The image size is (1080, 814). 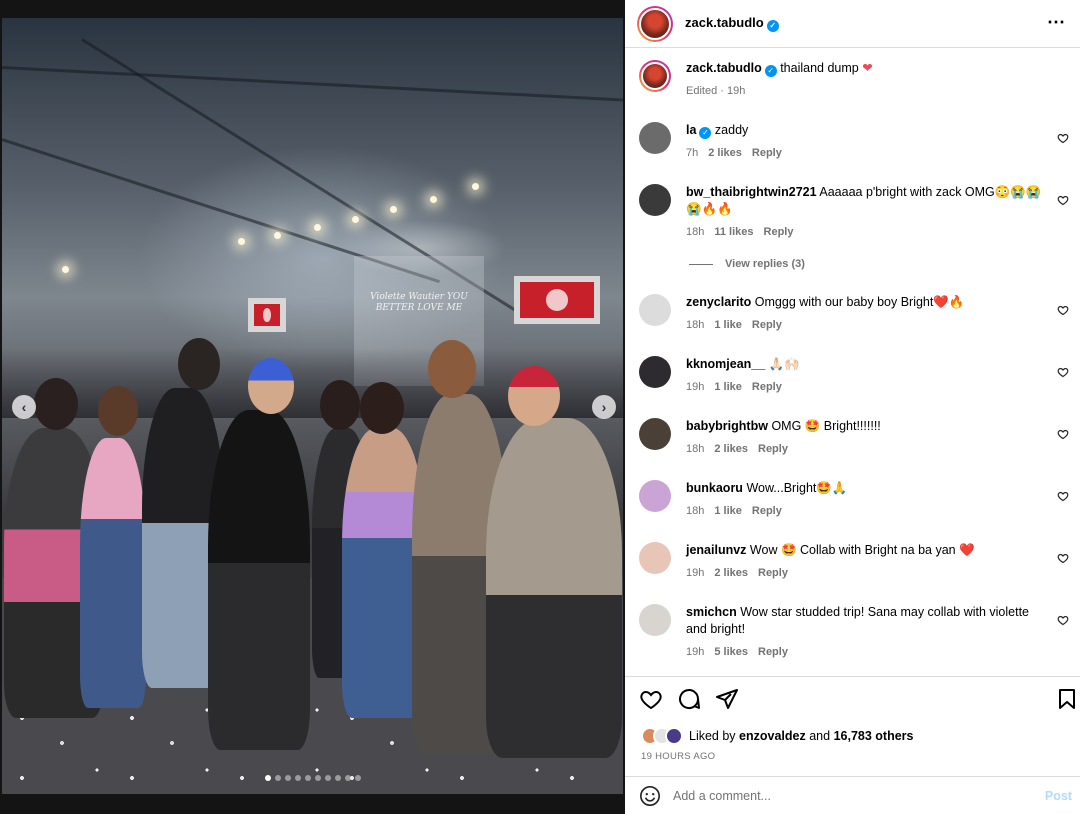 I want to click on caption-edited-time: Edited · 19h, so click(x=716, y=91).